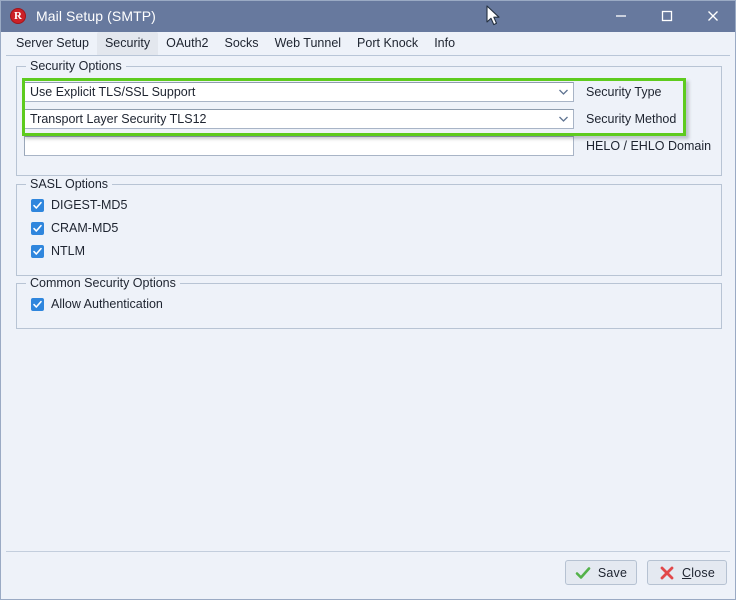  Describe the element at coordinates (187, 43) in the screenshot. I see `tab-oauth2: OAuth2` at that location.